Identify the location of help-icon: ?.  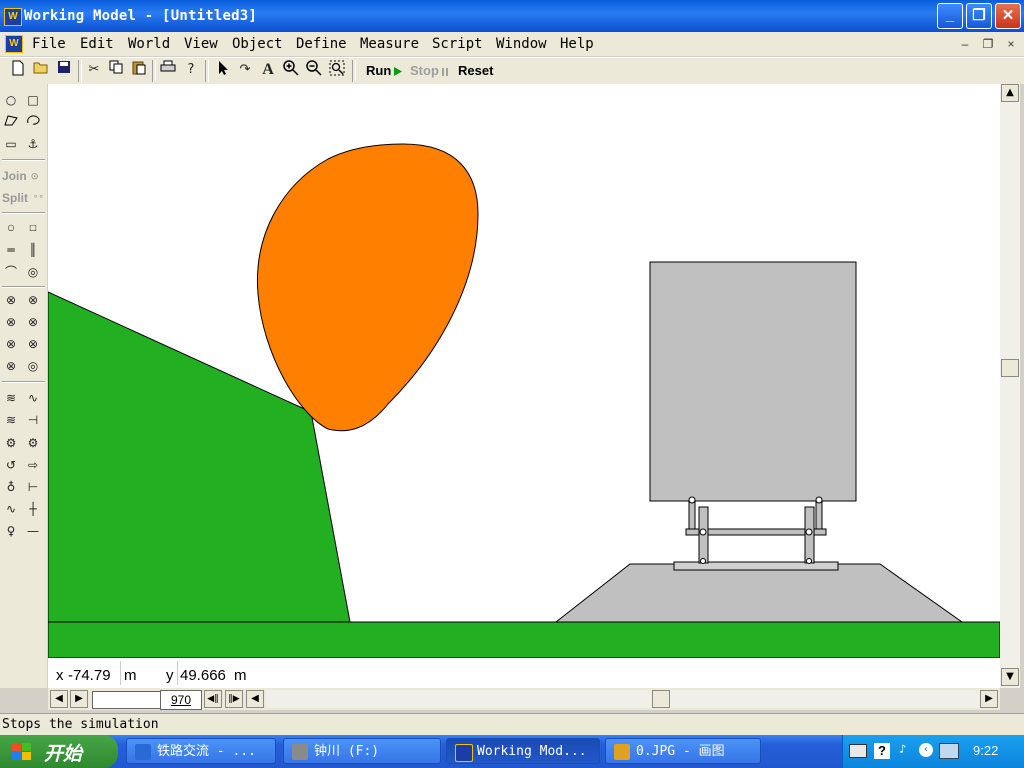
(882, 751).